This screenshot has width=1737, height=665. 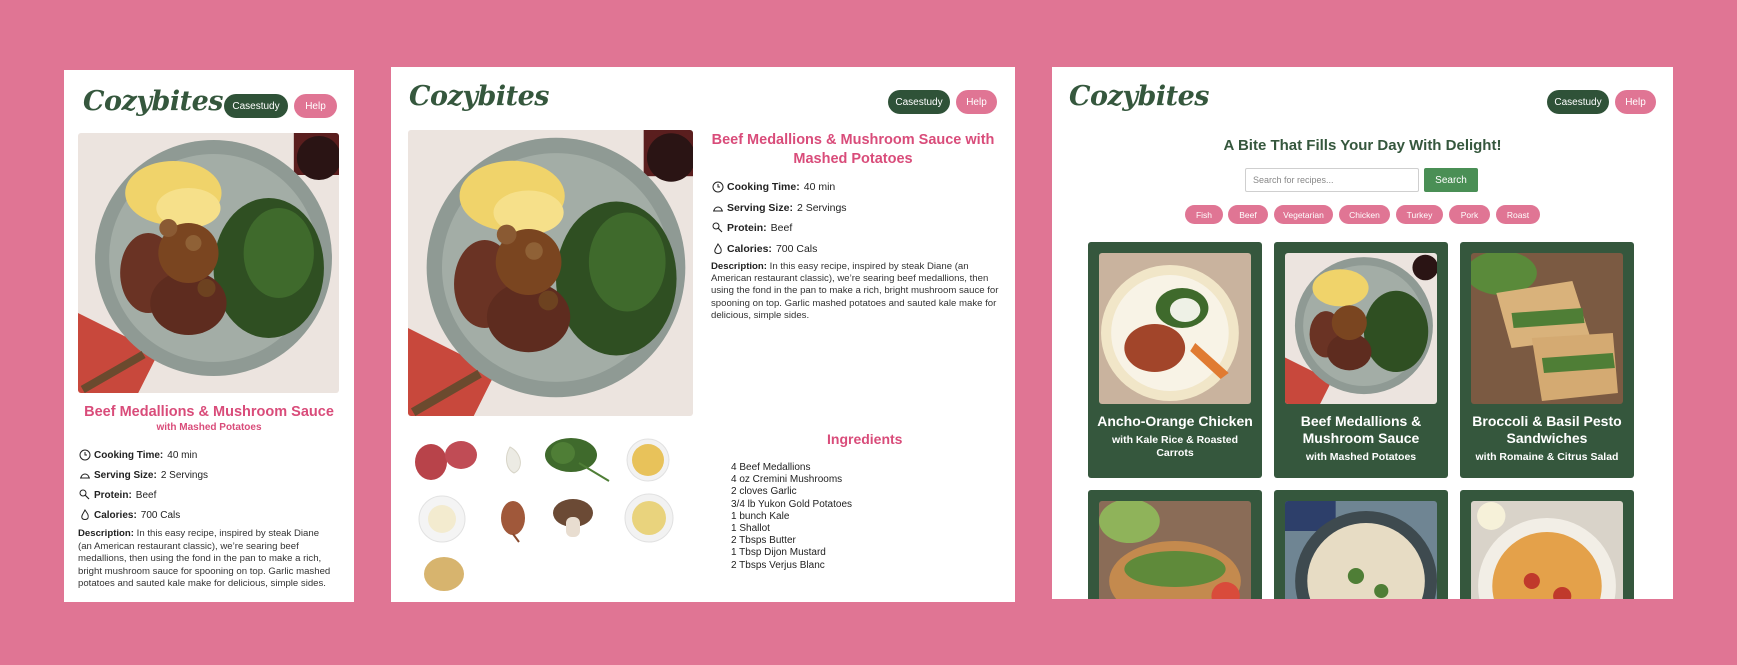 I want to click on ingredients-title: Ingredients, so click(x=865, y=439).